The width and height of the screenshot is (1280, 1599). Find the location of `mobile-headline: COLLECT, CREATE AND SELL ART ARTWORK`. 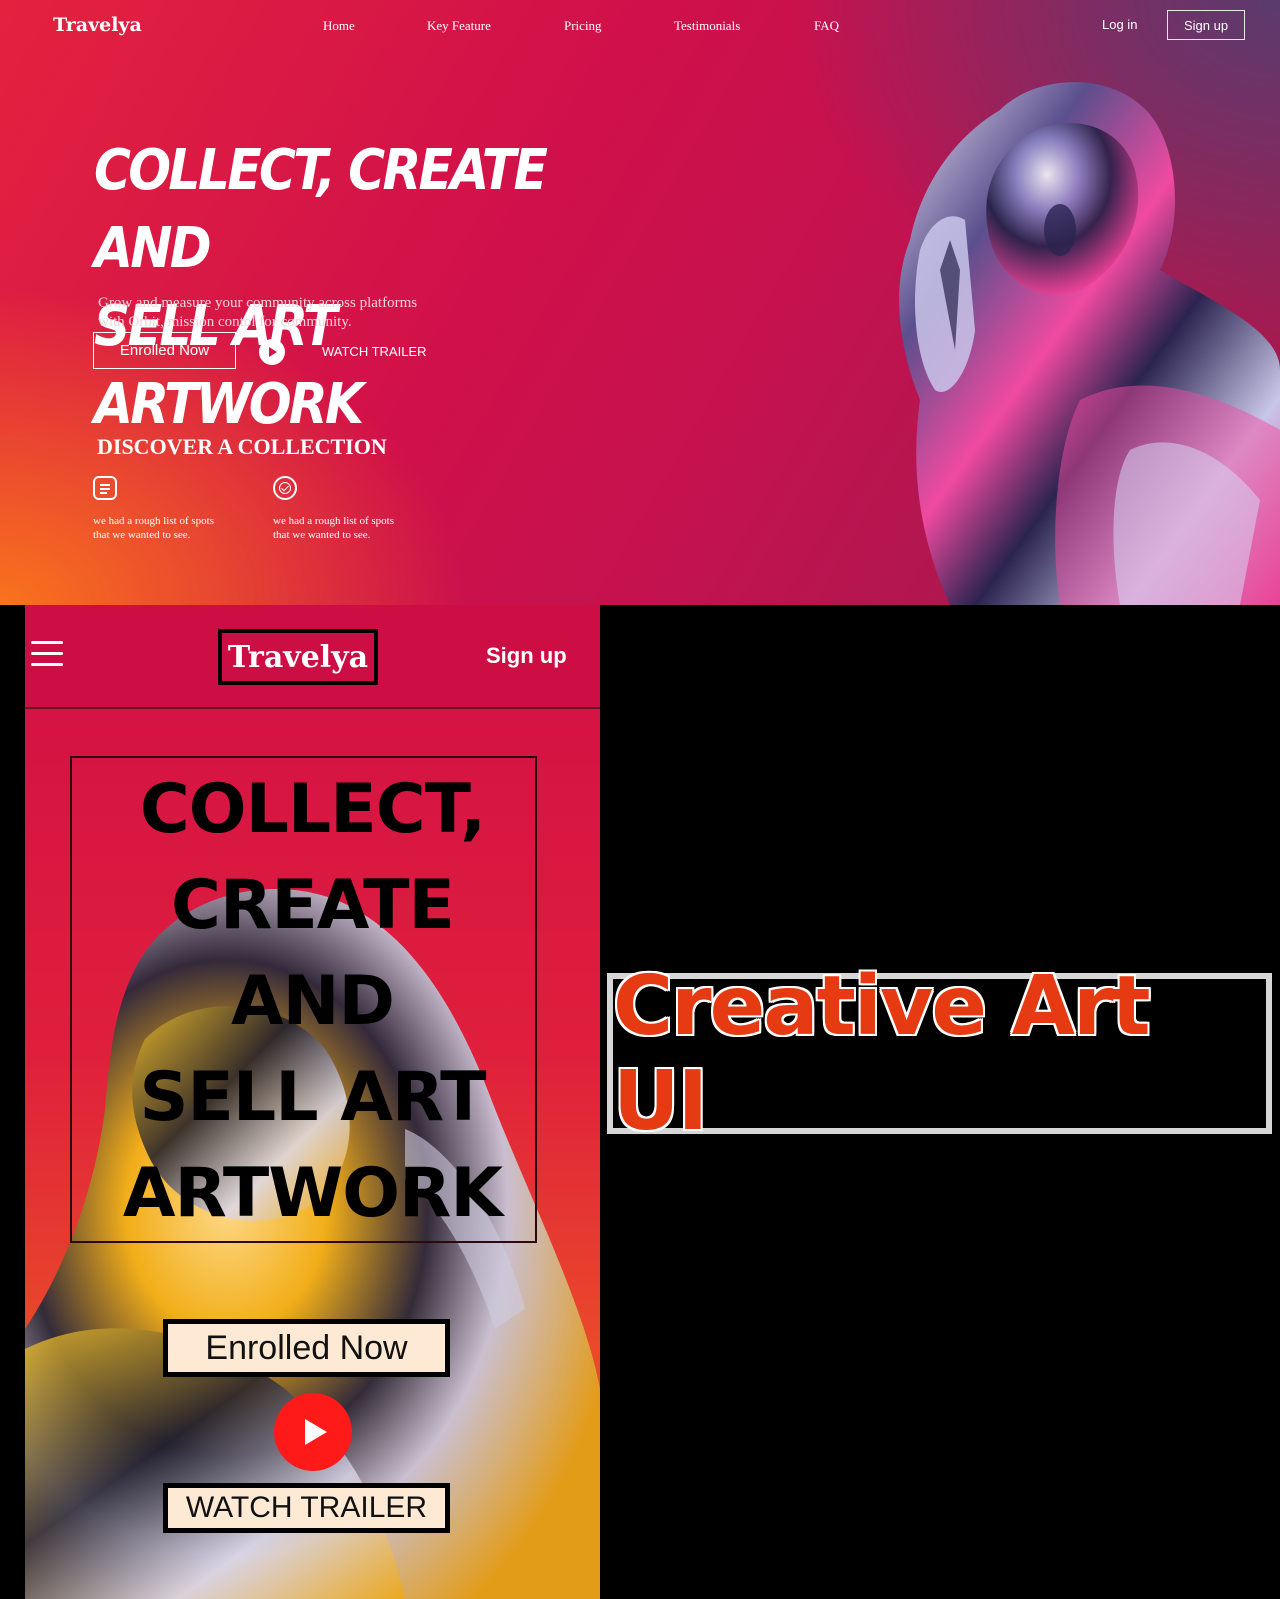

mobile-headline: COLLECT, CREATE AND SELL ART ARTWORK is located at coordinates (312, 1002).